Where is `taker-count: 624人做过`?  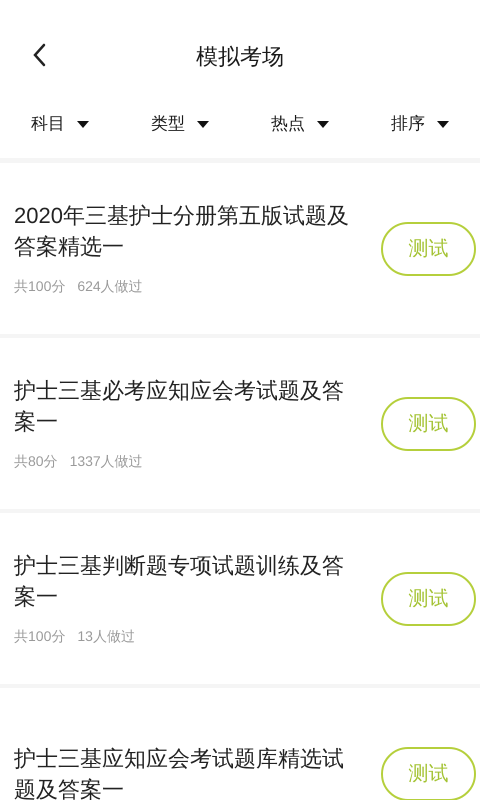 taker-count: 624人做过 is located at coordinates (110, 286).